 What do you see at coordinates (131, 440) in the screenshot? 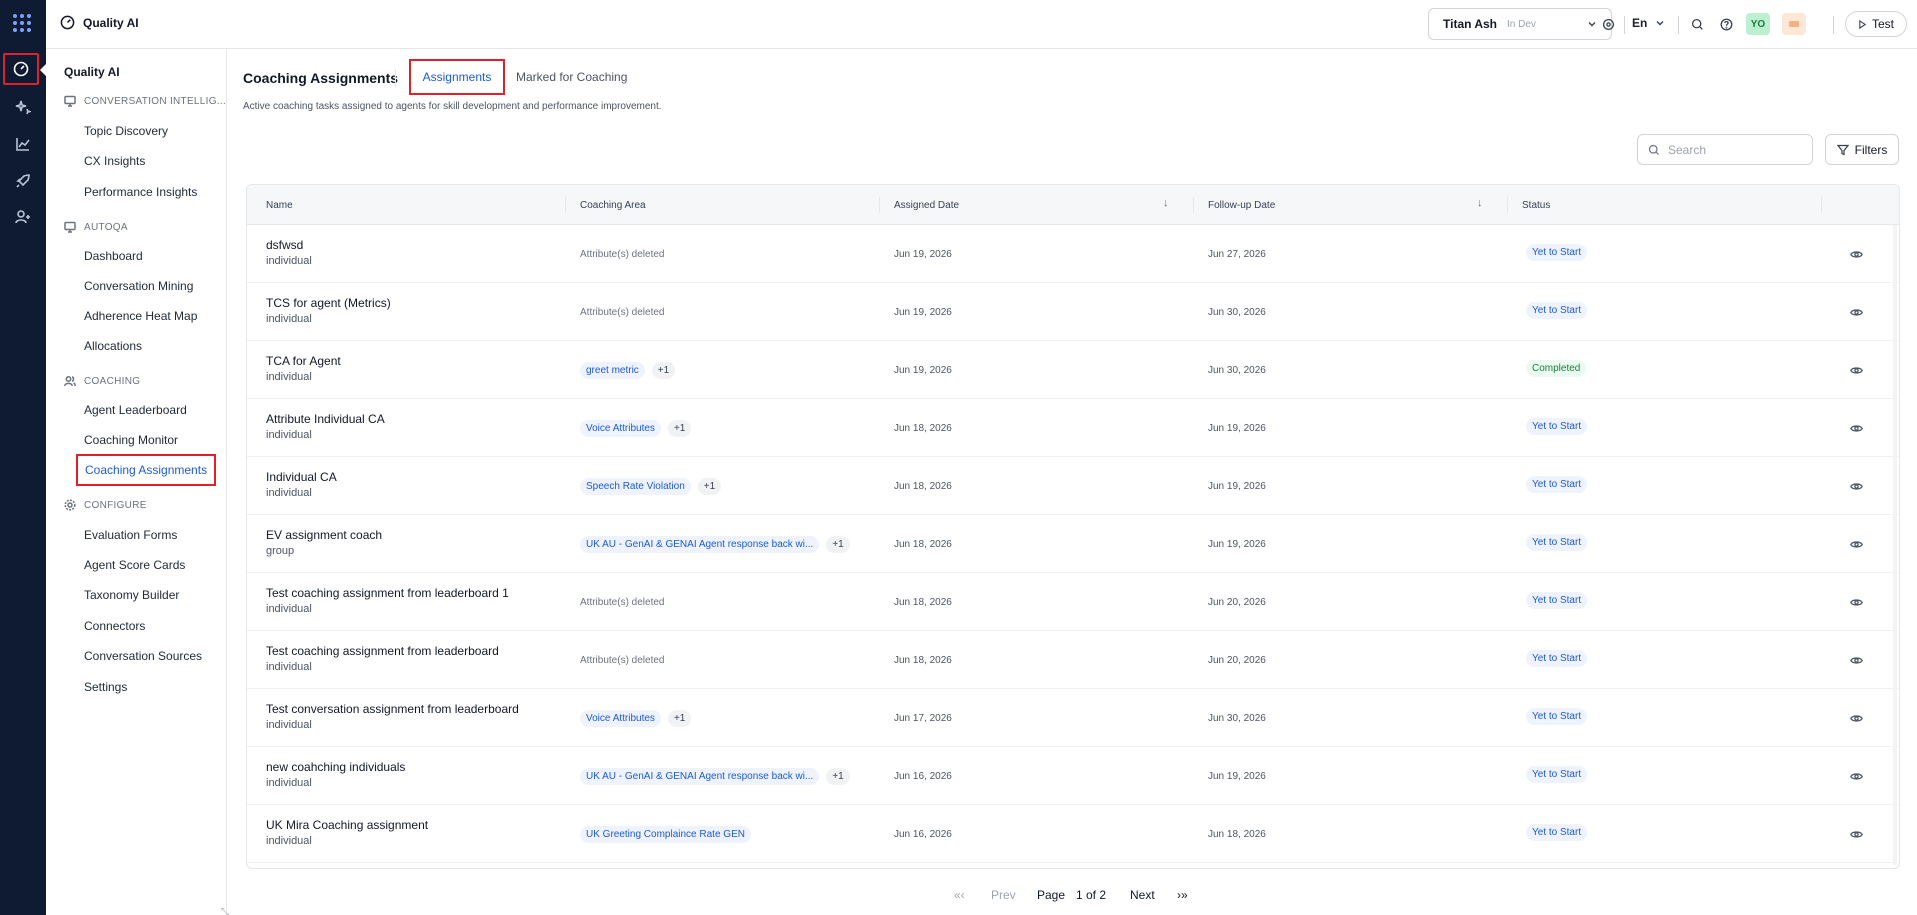
I see `sidebar-item-coaching-monitor: Coaching Monitor` at bounding box center [131, 440].